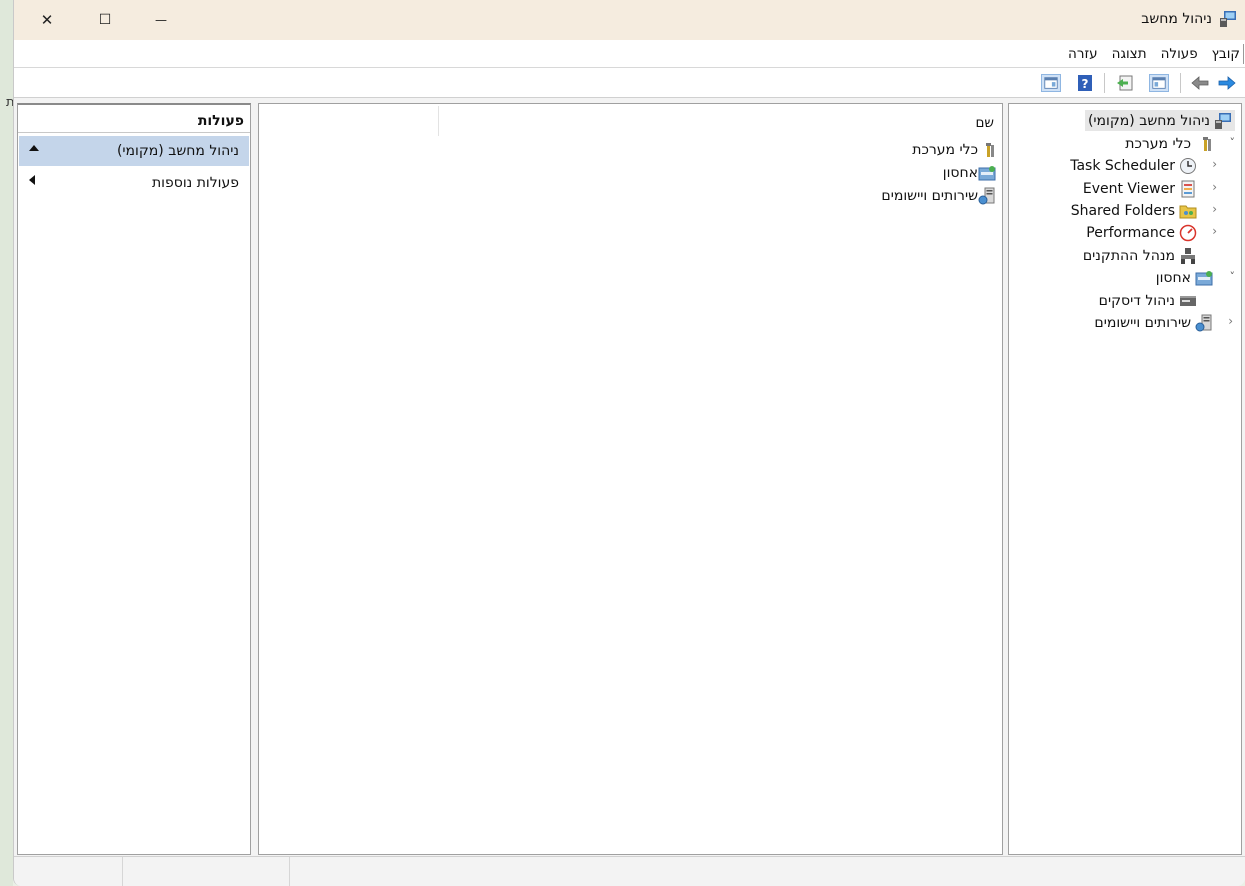  I want to click on menu-help: עזרה, so click(1083, 54).